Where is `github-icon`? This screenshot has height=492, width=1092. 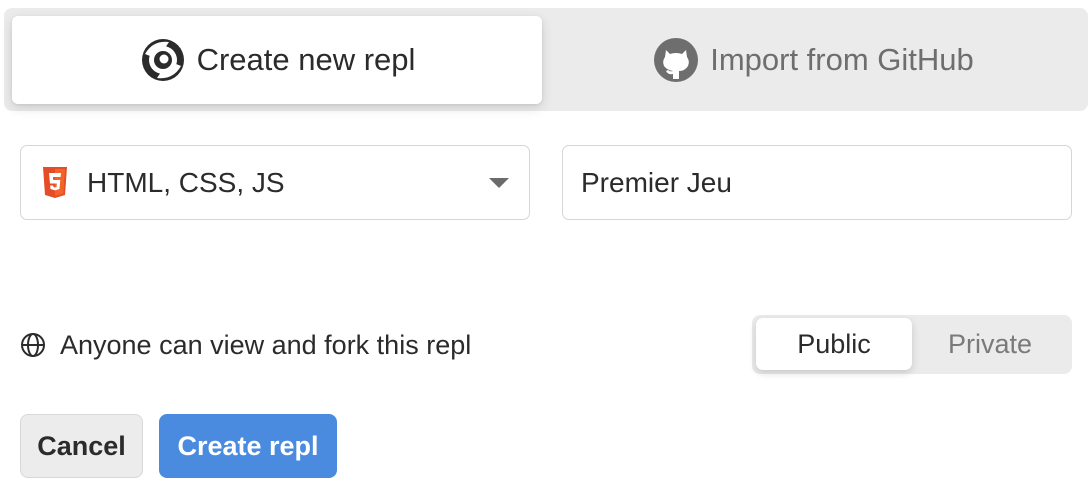 github-icon is located at coordinates (676, 60).